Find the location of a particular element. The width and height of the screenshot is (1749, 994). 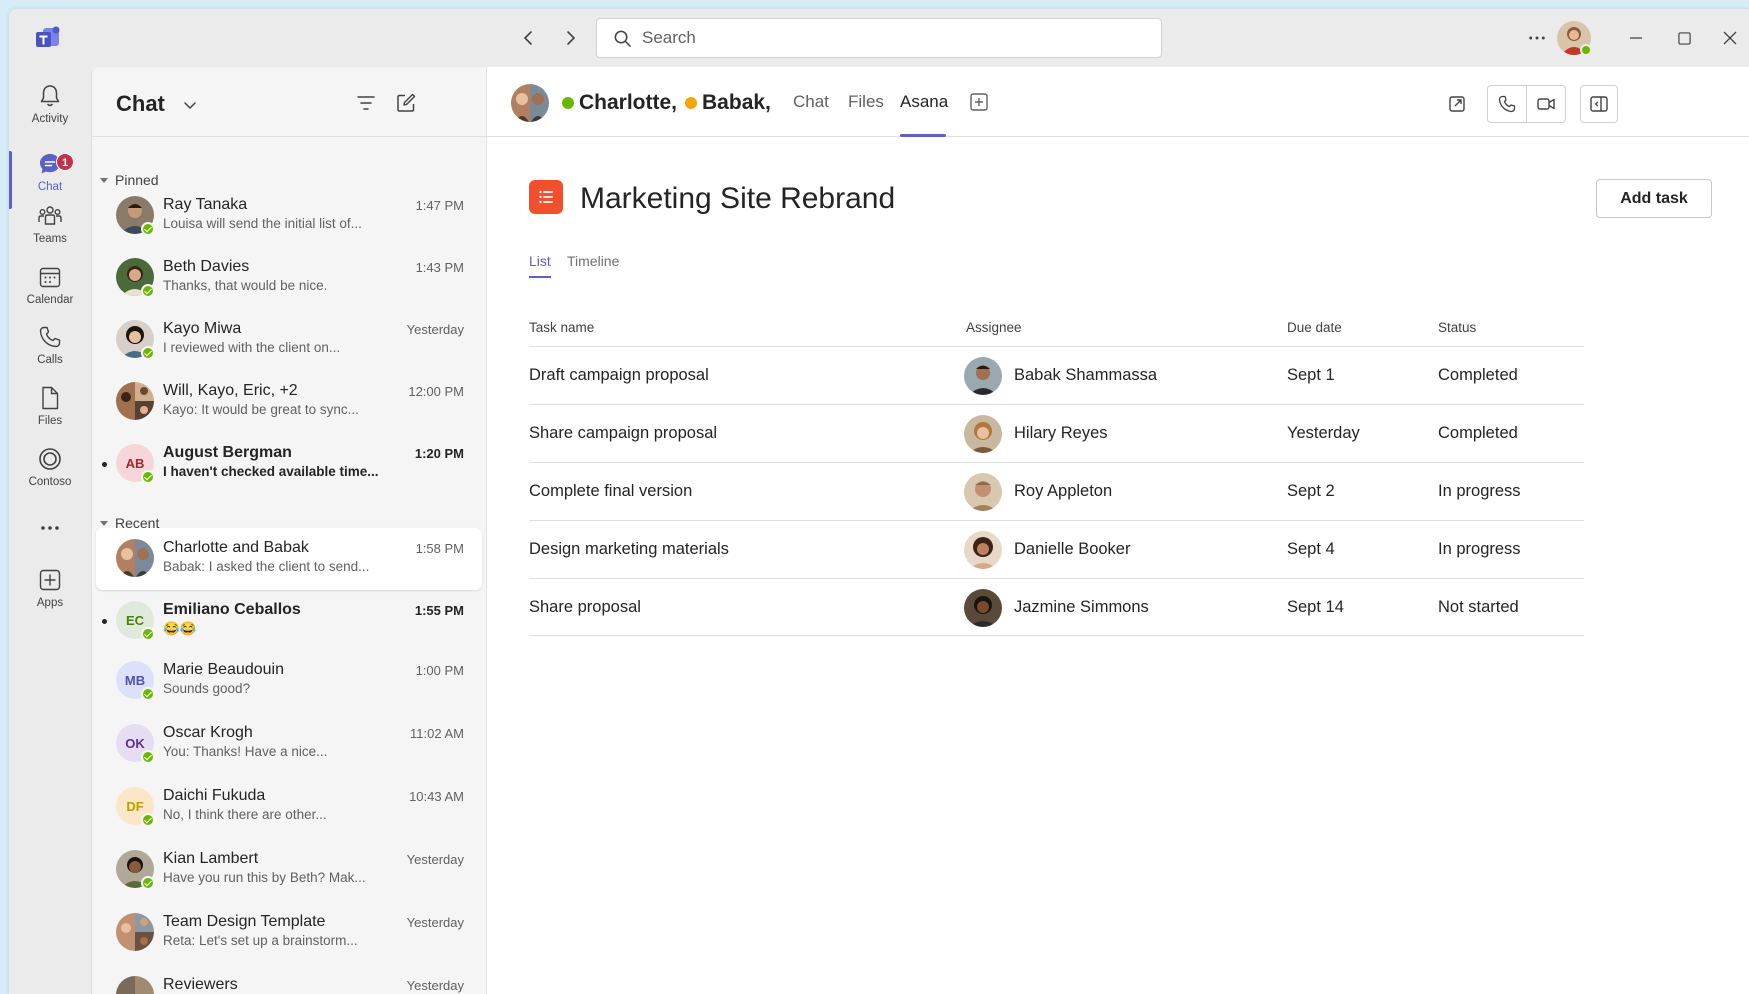

rail-item-calendar: Calendar is located at coordinates (50, 294).